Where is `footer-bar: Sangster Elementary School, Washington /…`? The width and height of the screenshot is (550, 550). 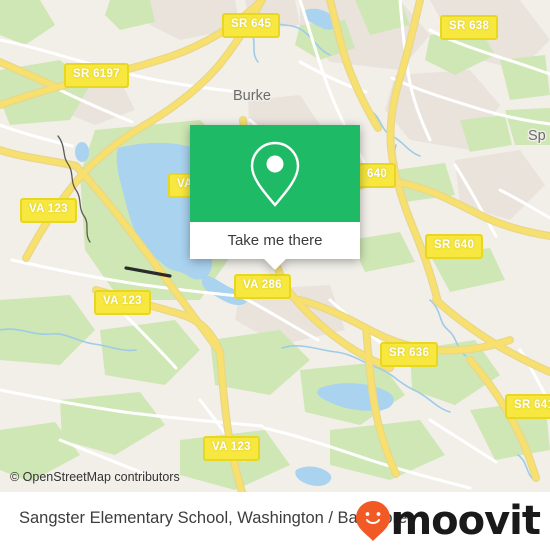
footer-bar: Sangster Elementary School, Washington /… is located at coordinates (275, 521).